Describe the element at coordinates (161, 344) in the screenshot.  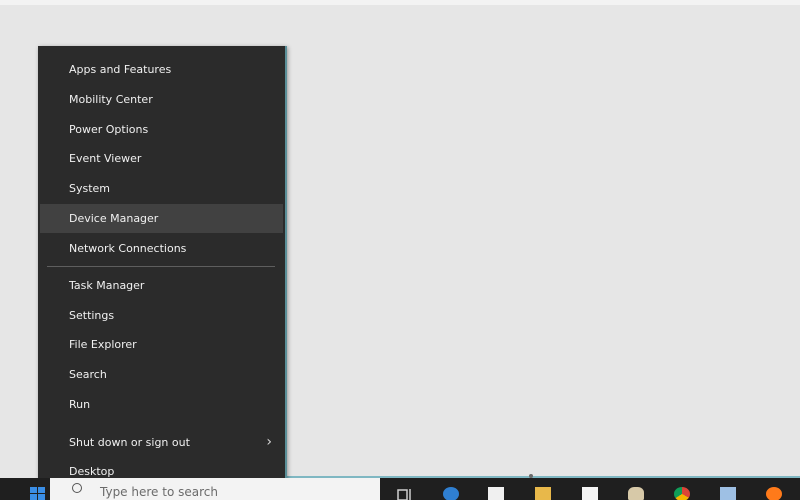
I see `menu-item-file-explorer: File Explorer` at that location.